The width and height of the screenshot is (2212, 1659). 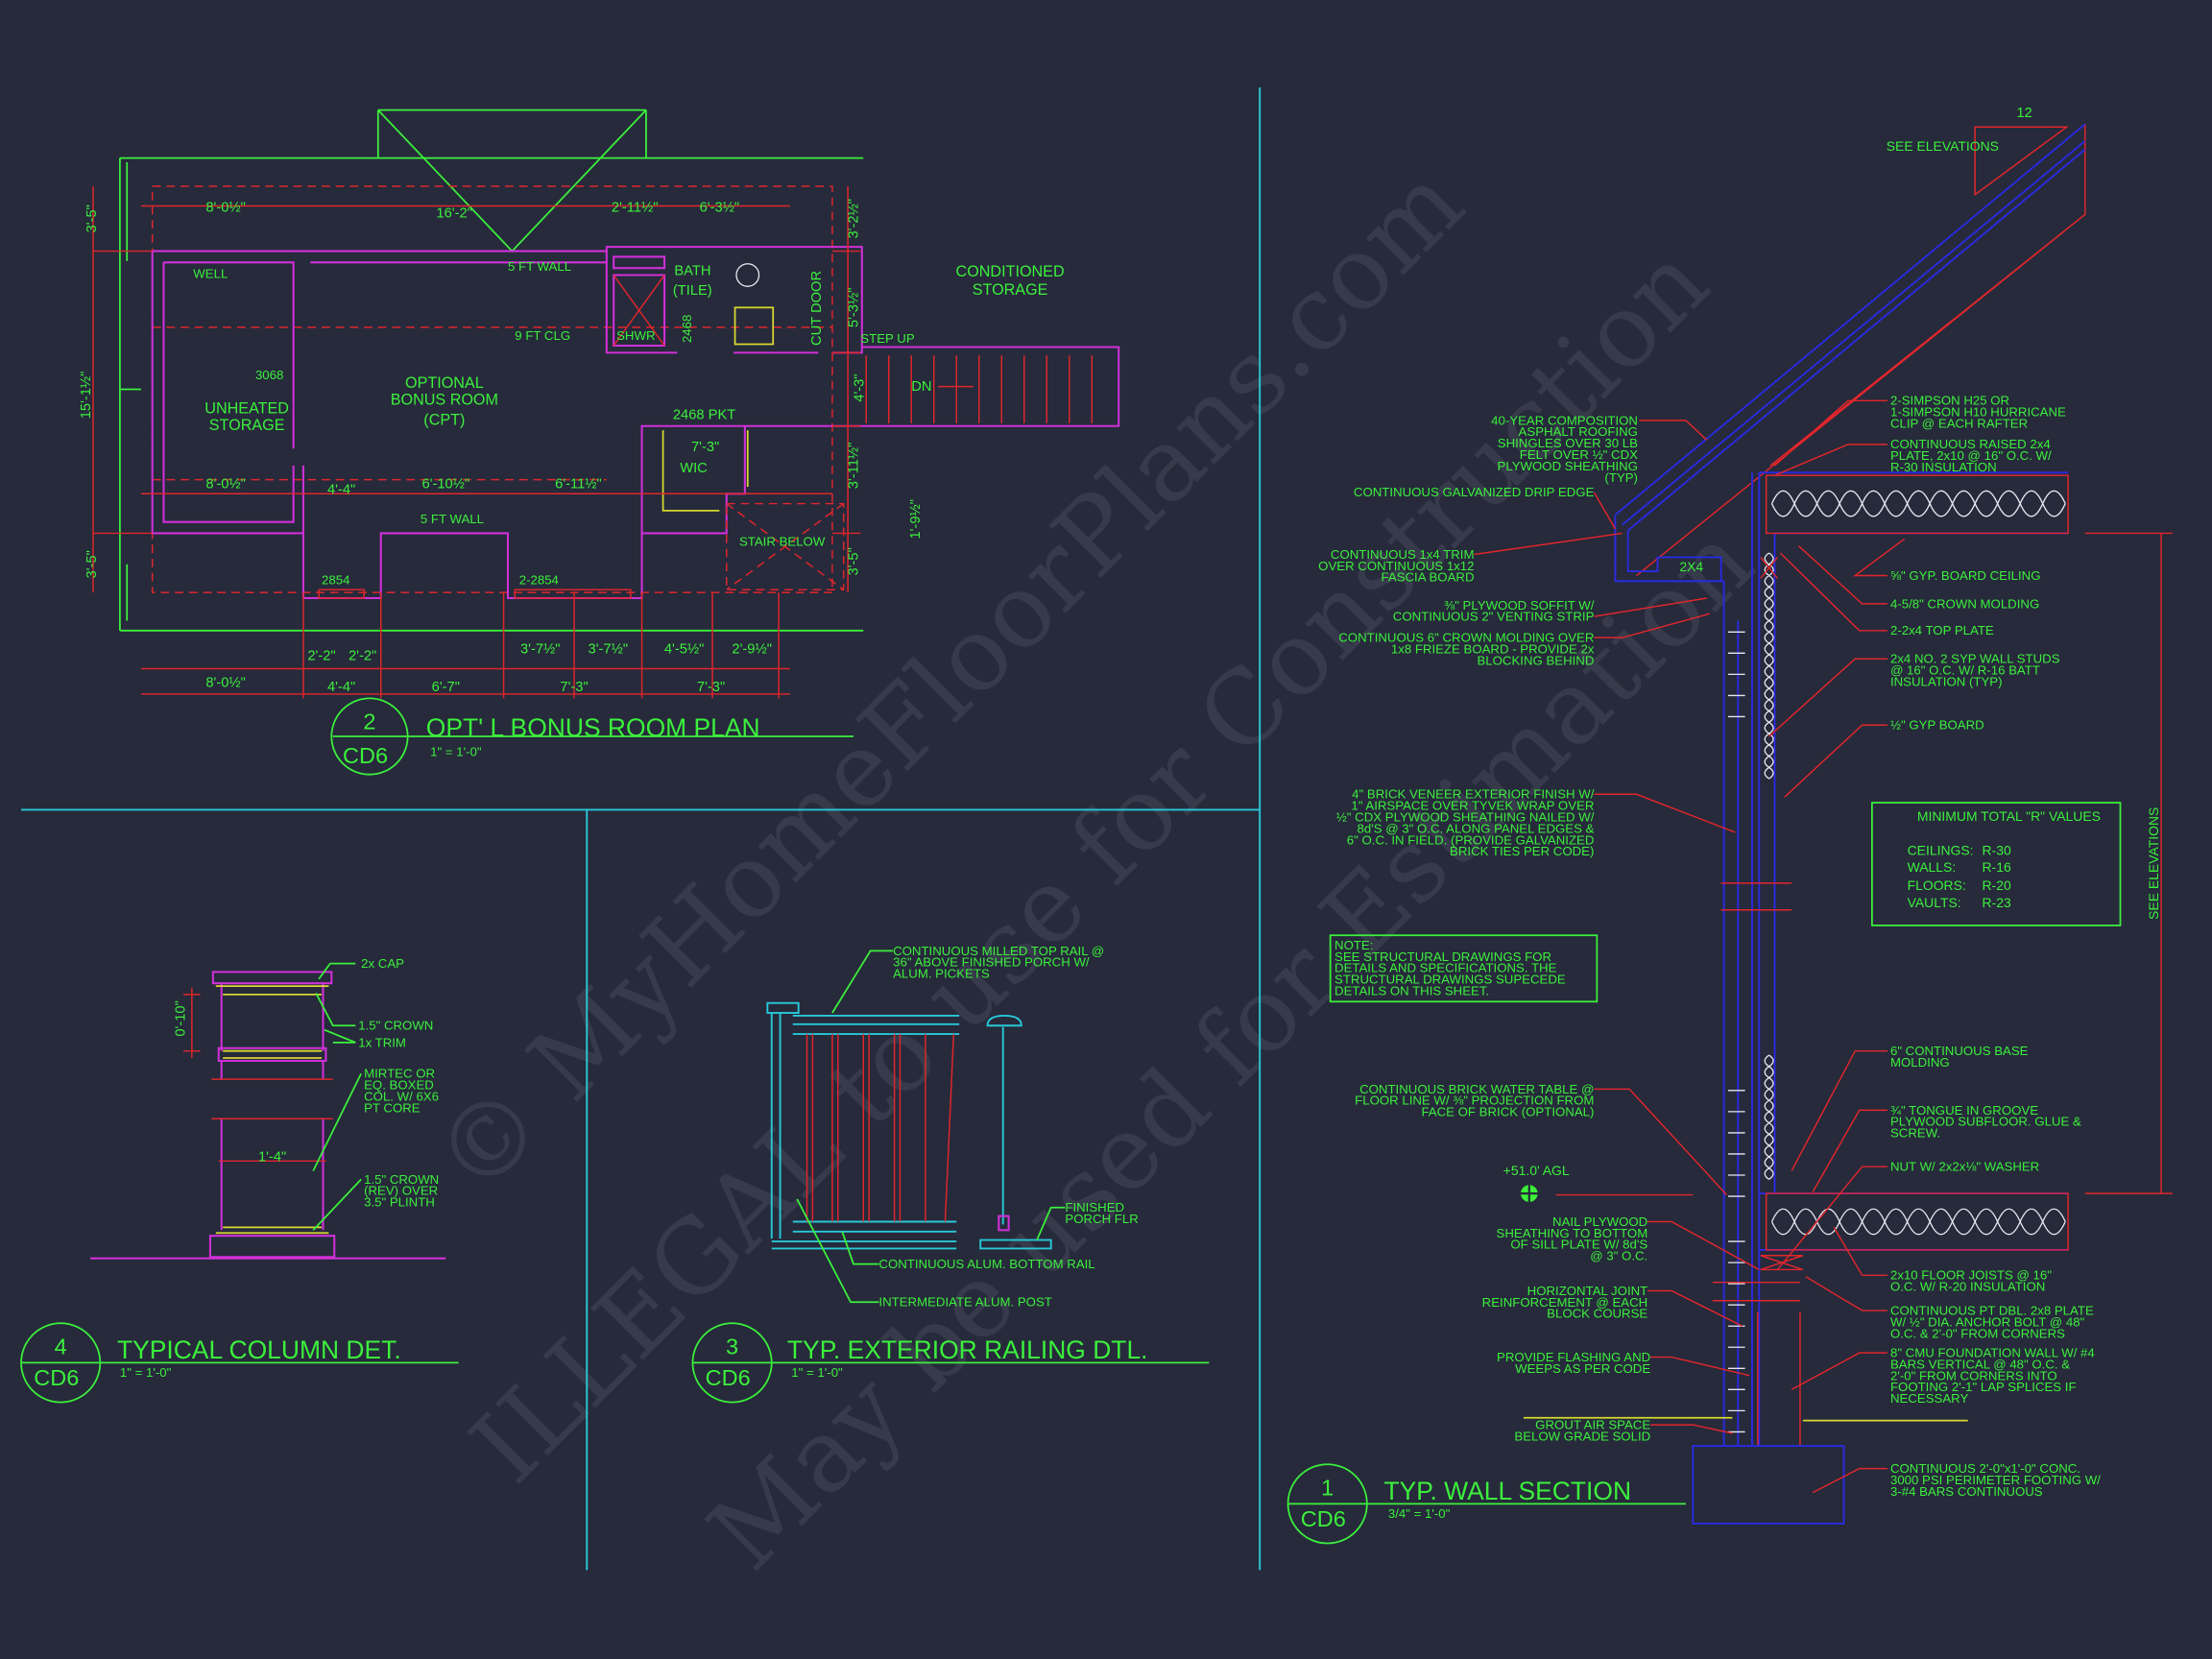 I want to click on label-2-0: FLOORS:, so click(x=1937, y=886).